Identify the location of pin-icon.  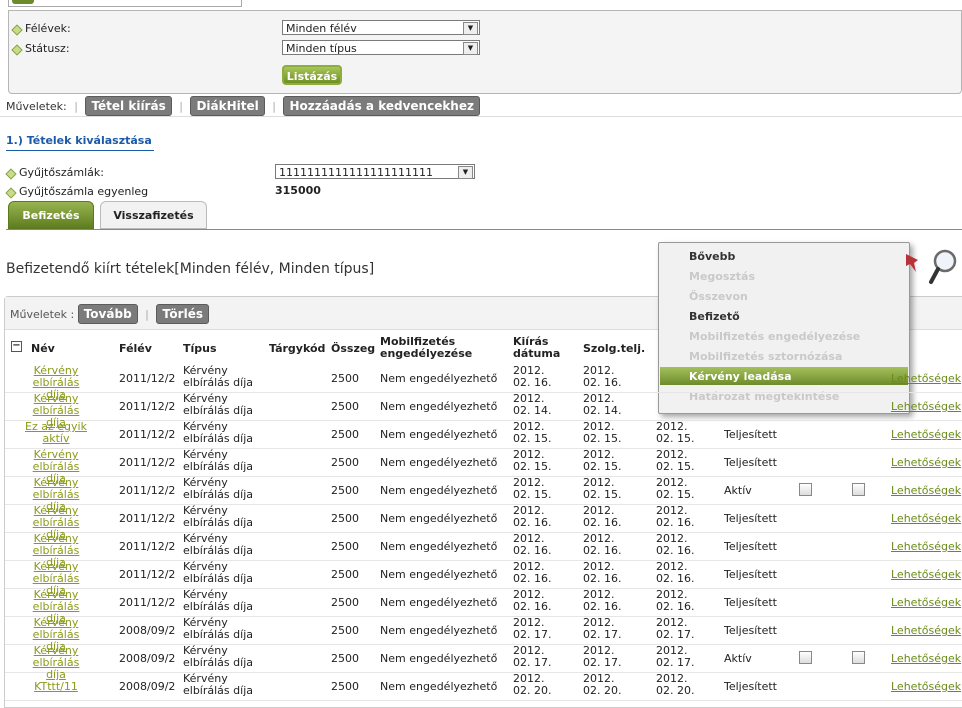
(912, 263).